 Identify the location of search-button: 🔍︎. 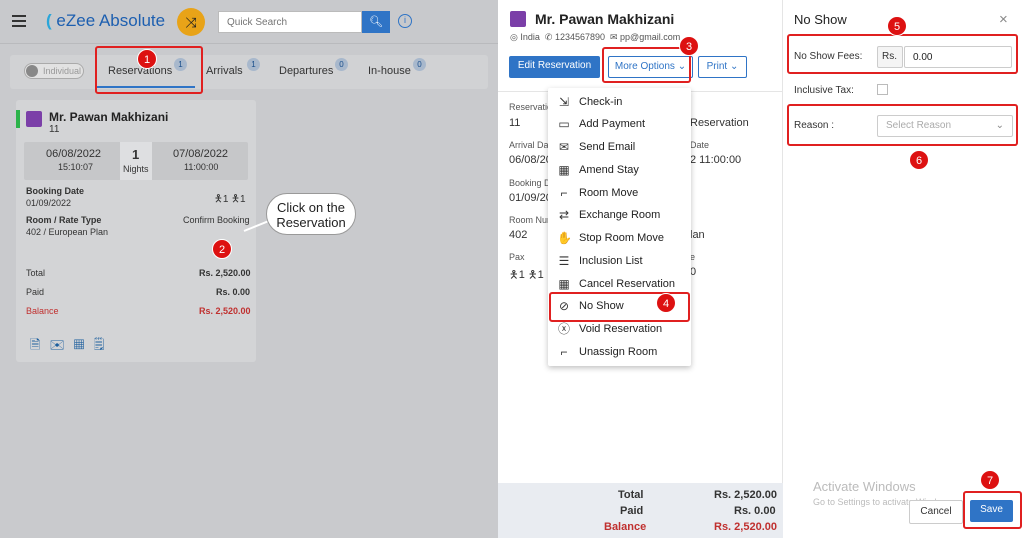
(376, 22).